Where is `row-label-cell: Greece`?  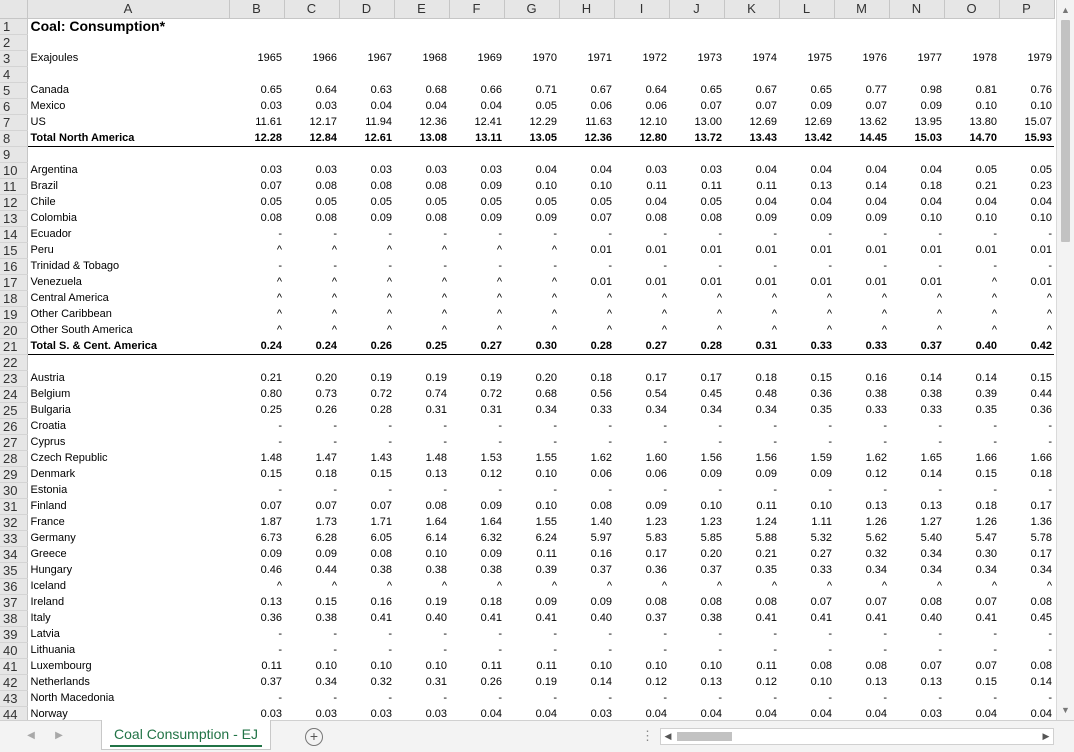 row-label-cell: Greece is located at coordinates (128, 555).